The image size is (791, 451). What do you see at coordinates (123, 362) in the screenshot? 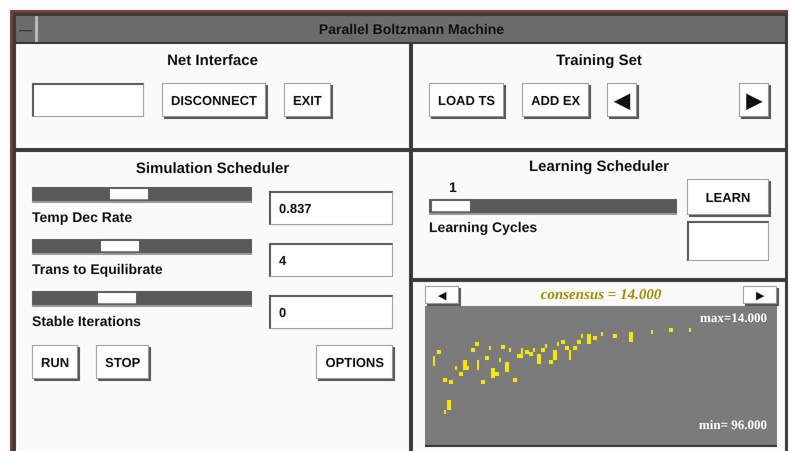
I see `toolbar-button: STOP` at bounding box center [123, 362].